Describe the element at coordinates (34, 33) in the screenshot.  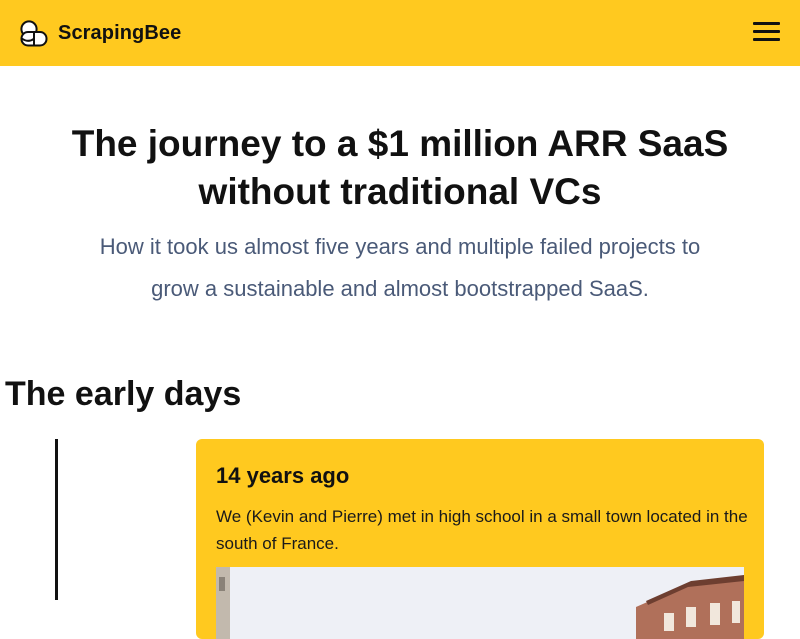
I see `bee-logo-icon` at that location.